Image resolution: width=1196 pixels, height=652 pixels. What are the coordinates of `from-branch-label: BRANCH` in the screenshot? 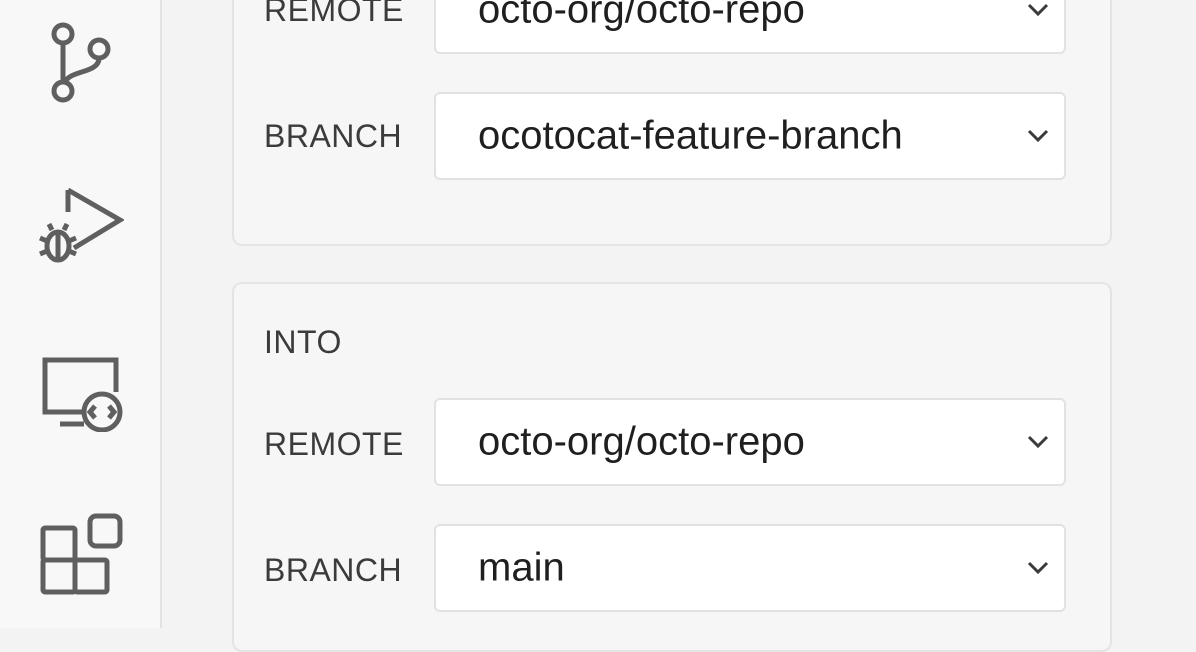 It's located at (333, 136).